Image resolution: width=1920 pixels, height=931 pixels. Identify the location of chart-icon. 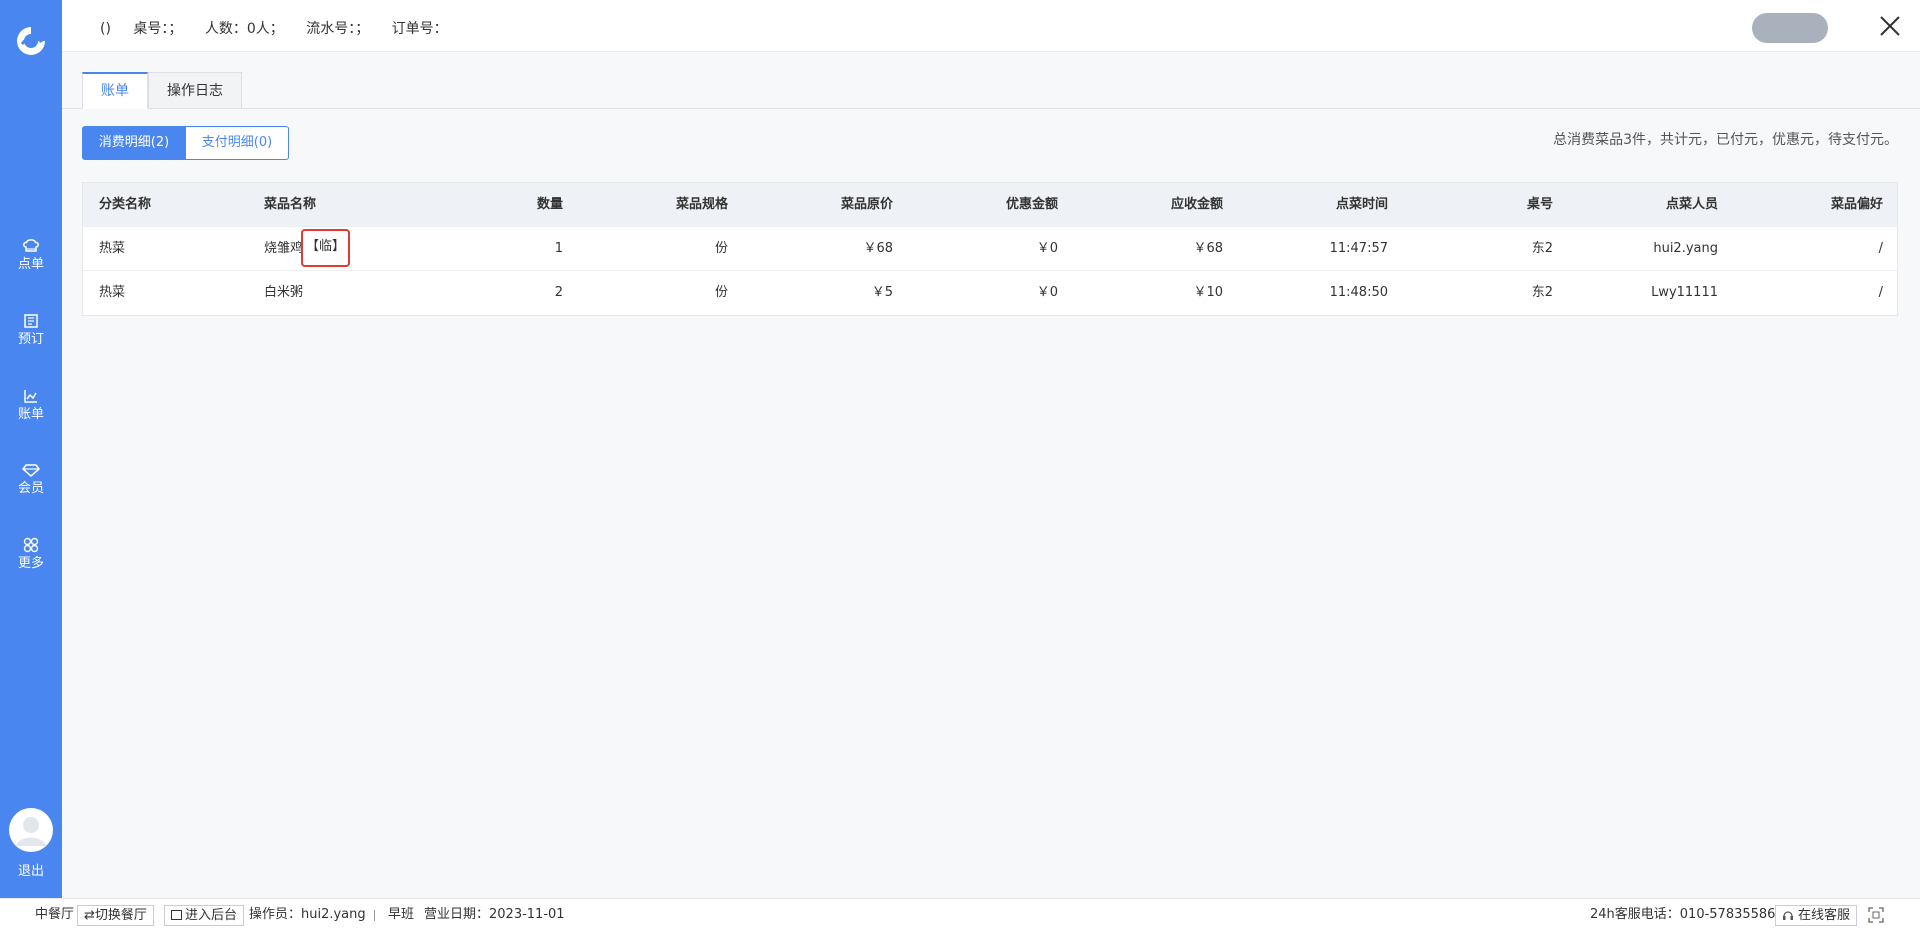
(30, 396).